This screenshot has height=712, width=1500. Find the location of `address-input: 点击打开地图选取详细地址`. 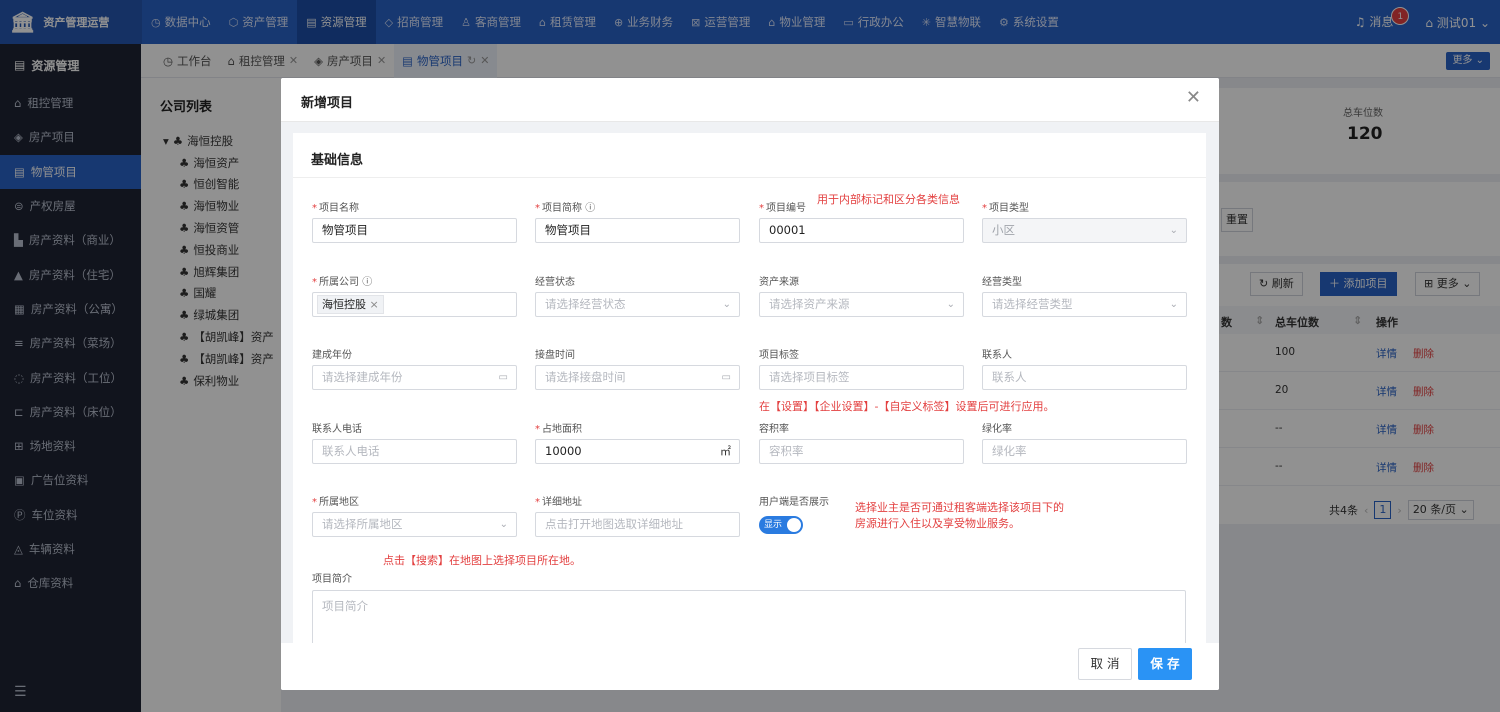

address-input: 点击打开地图选取详细地址 is located at coordinates (637, 524).